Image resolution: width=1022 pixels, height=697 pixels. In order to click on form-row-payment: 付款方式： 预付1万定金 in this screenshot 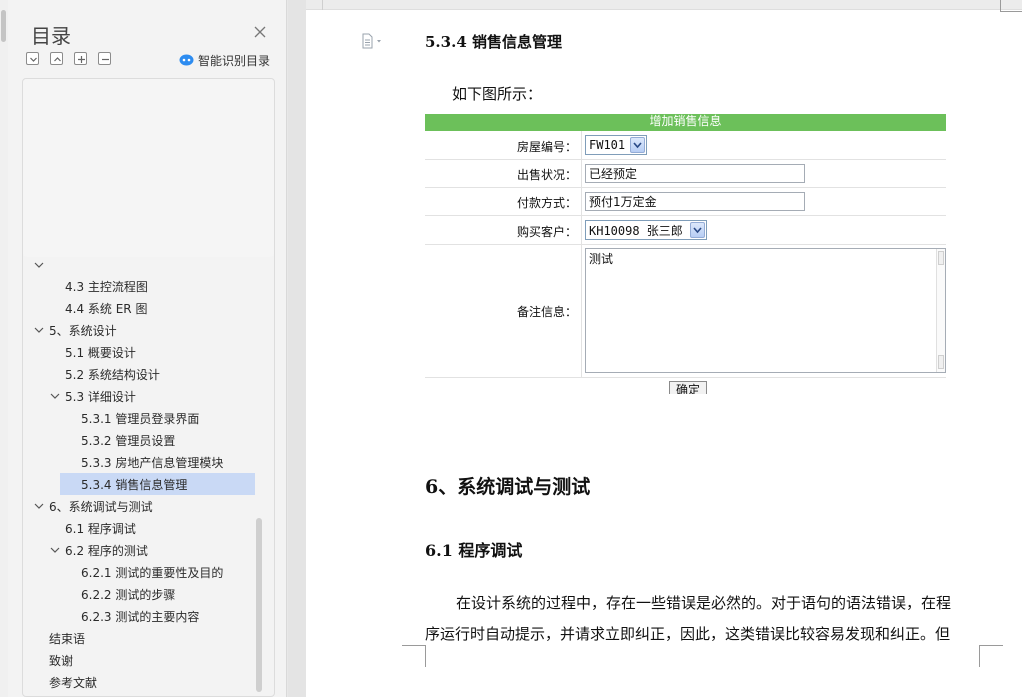, I will do `click(685, 202)`.